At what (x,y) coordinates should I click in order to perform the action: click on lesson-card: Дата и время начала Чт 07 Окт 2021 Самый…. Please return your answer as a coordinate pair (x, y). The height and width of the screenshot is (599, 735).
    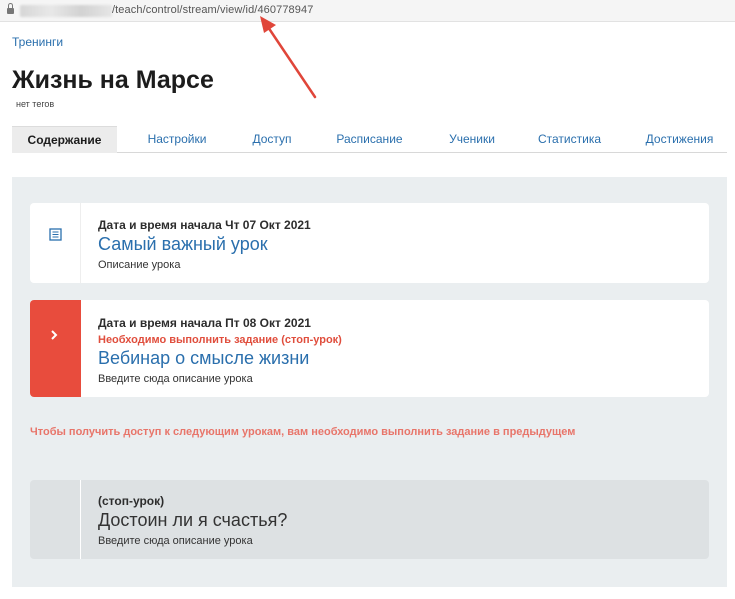
    Looking at the image, I should click on (369, 243).